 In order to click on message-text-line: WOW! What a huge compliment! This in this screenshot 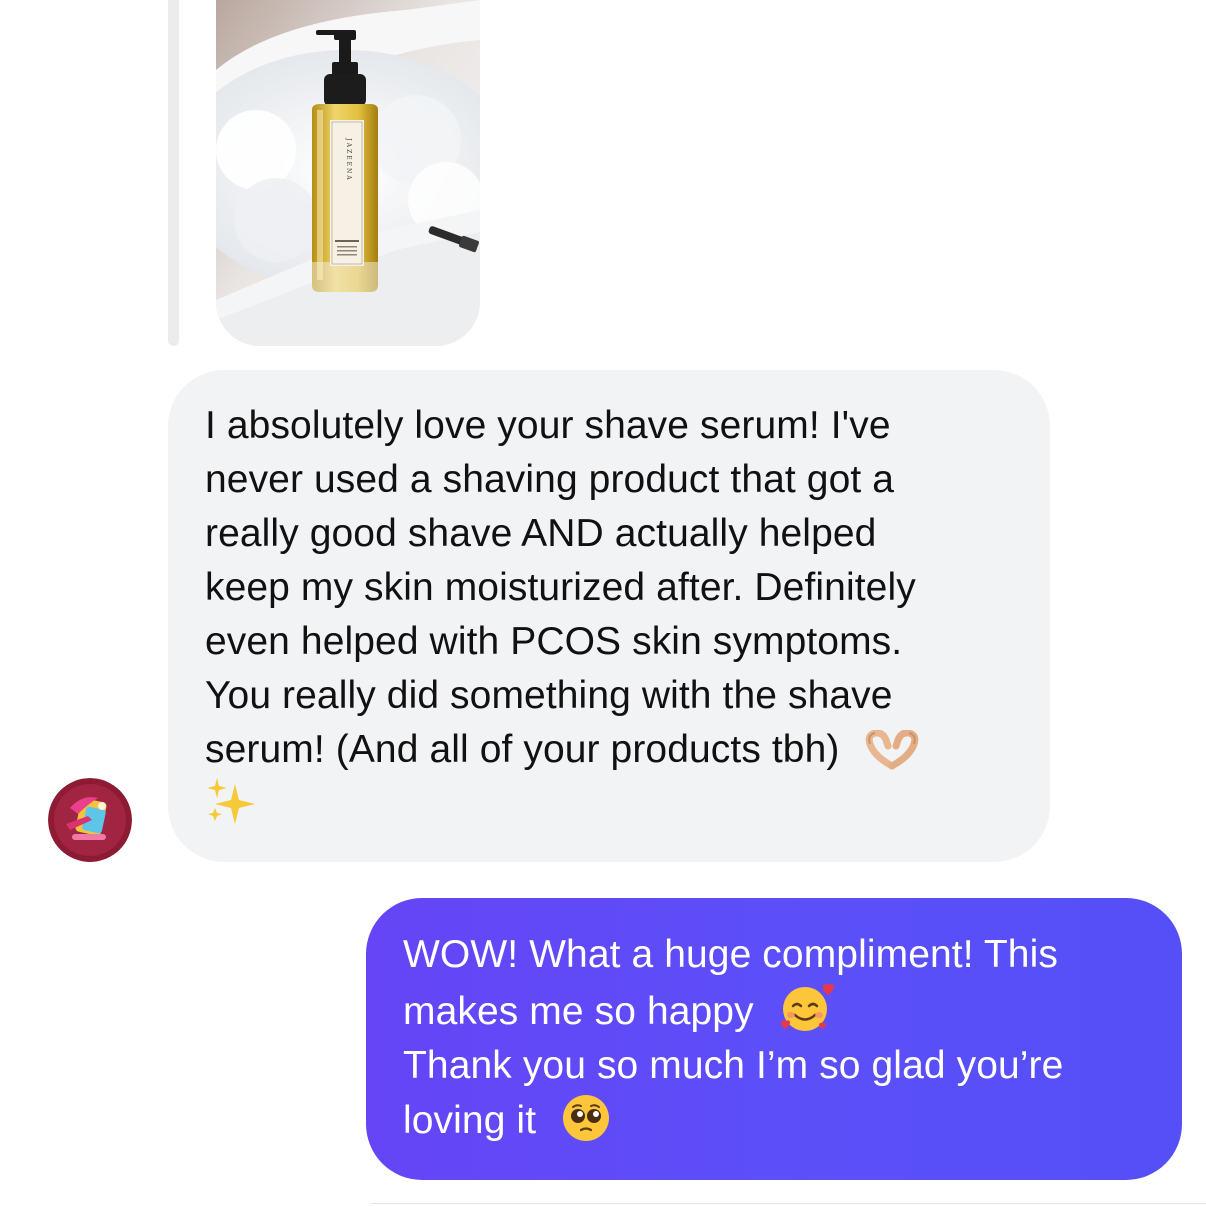, I will do `click(730, 954)`.